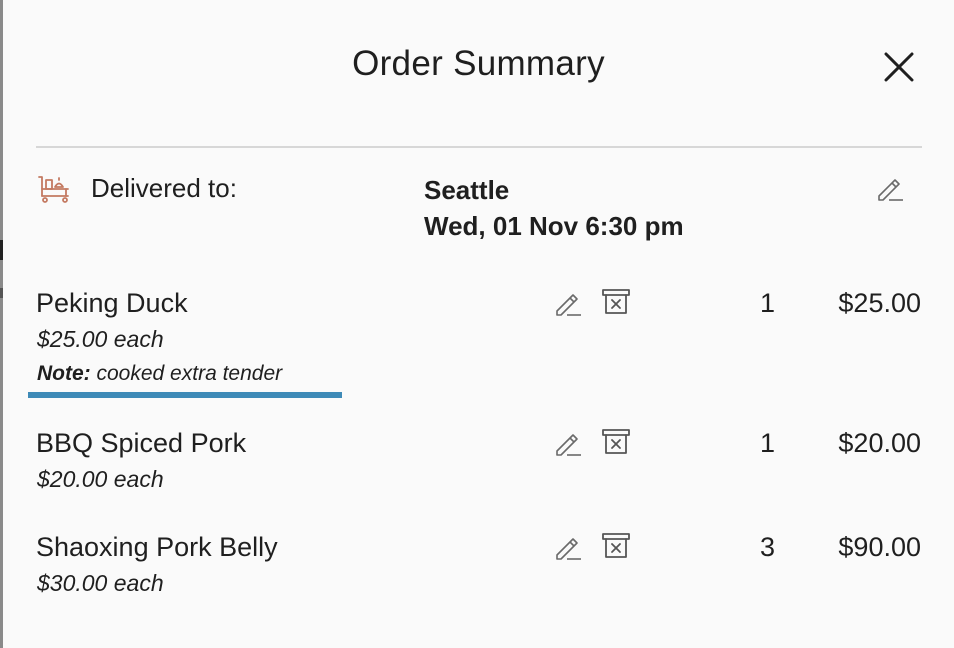 The height and width of the screenshot is (648, 954). What do you see at coordinates (64, 373) in the screenshot?
I see `note-label: Note:` at bounding box center [64, 373].